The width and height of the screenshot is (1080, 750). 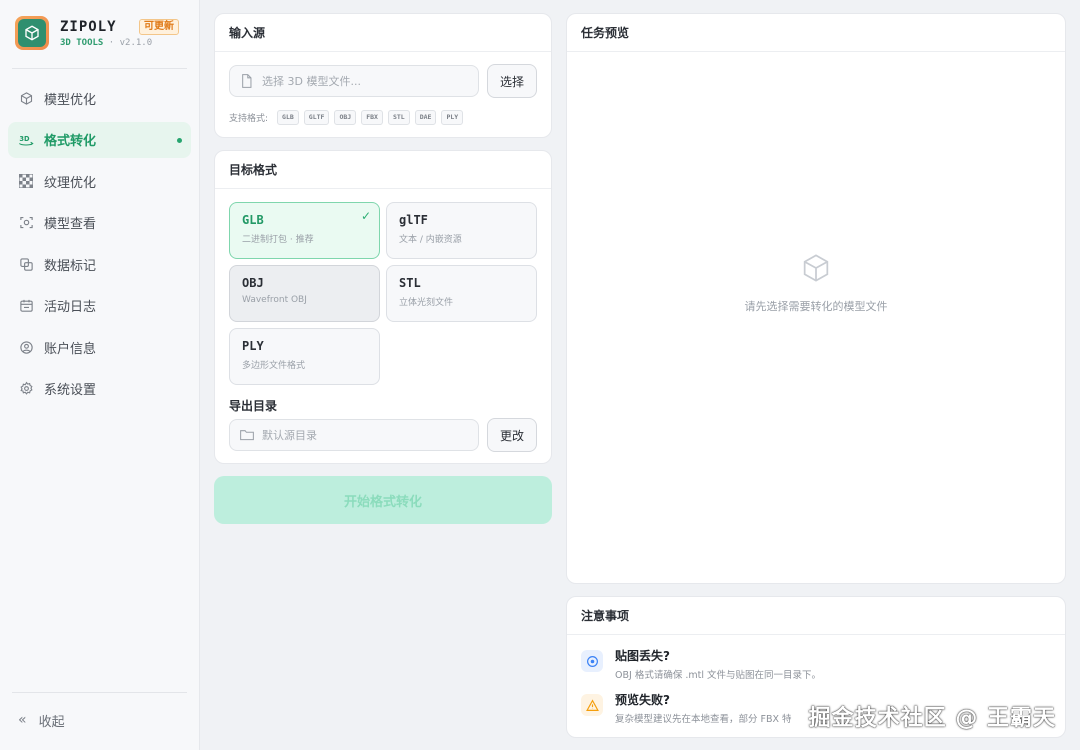 I want to click on select-file-button: 选择, so click(x=512, y=81).